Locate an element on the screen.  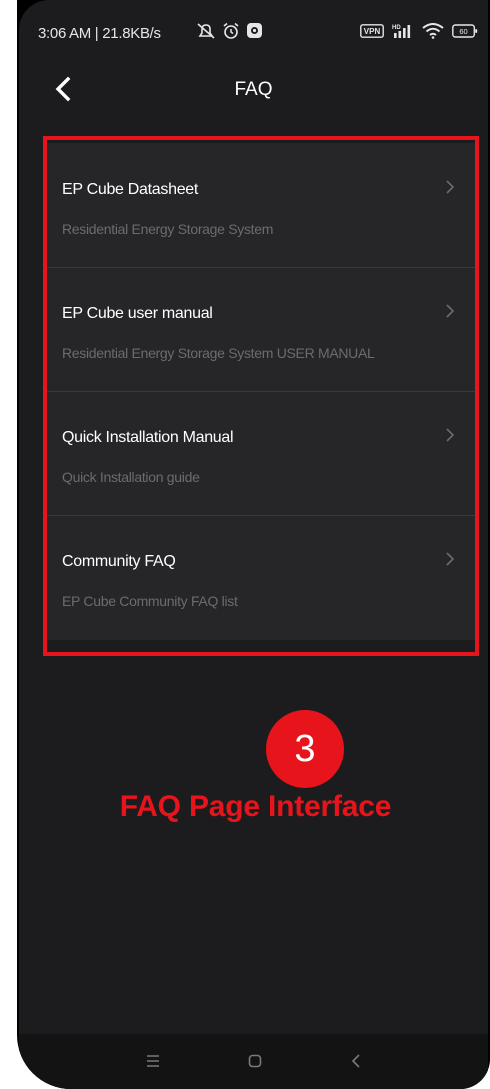
home-icon is located at coordinates (255, 1061).